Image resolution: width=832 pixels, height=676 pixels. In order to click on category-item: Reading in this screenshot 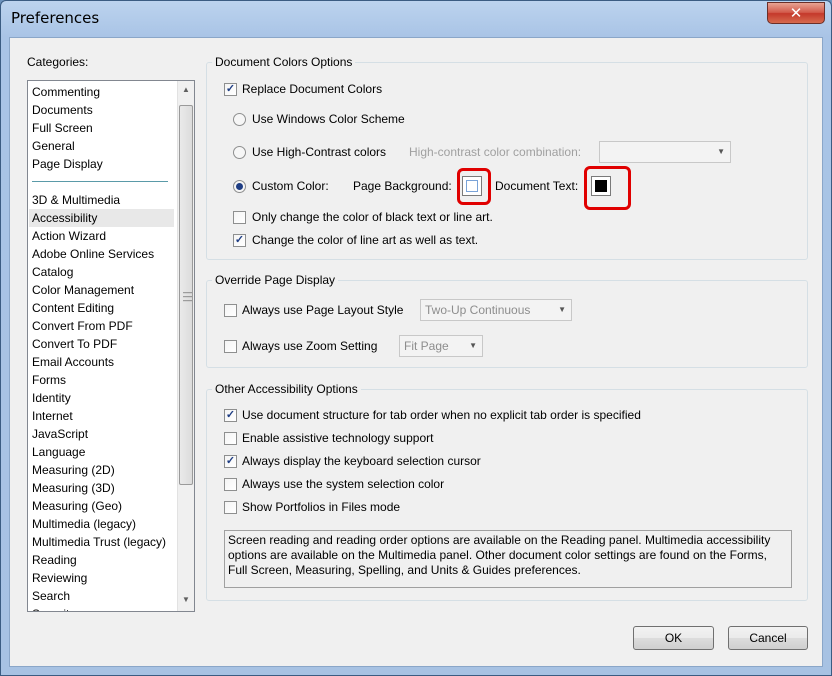, I will do `click(103, 560)`.